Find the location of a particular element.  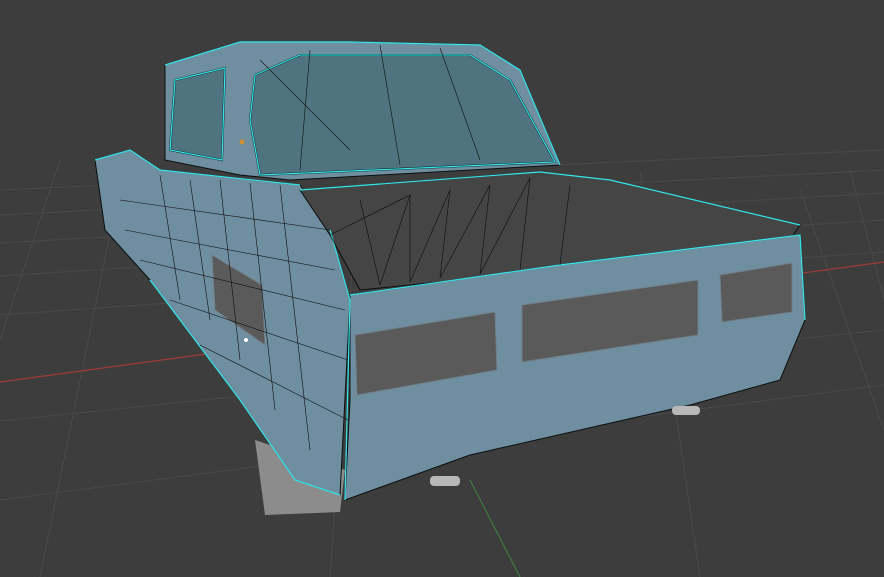

side-window is located at coordinates (197, 114).